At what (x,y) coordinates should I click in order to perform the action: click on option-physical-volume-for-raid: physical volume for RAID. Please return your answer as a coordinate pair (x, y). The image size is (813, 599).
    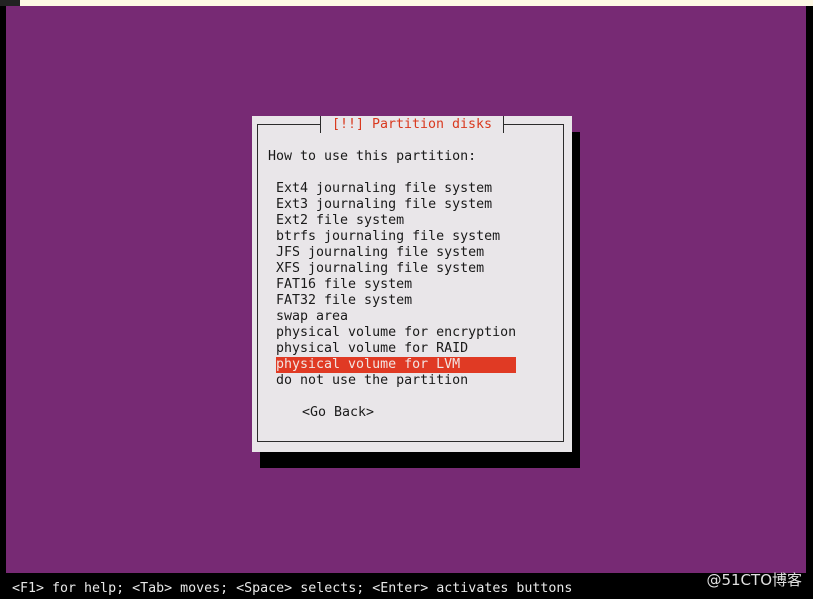
    Looking at the image, I should click on (396, 349).